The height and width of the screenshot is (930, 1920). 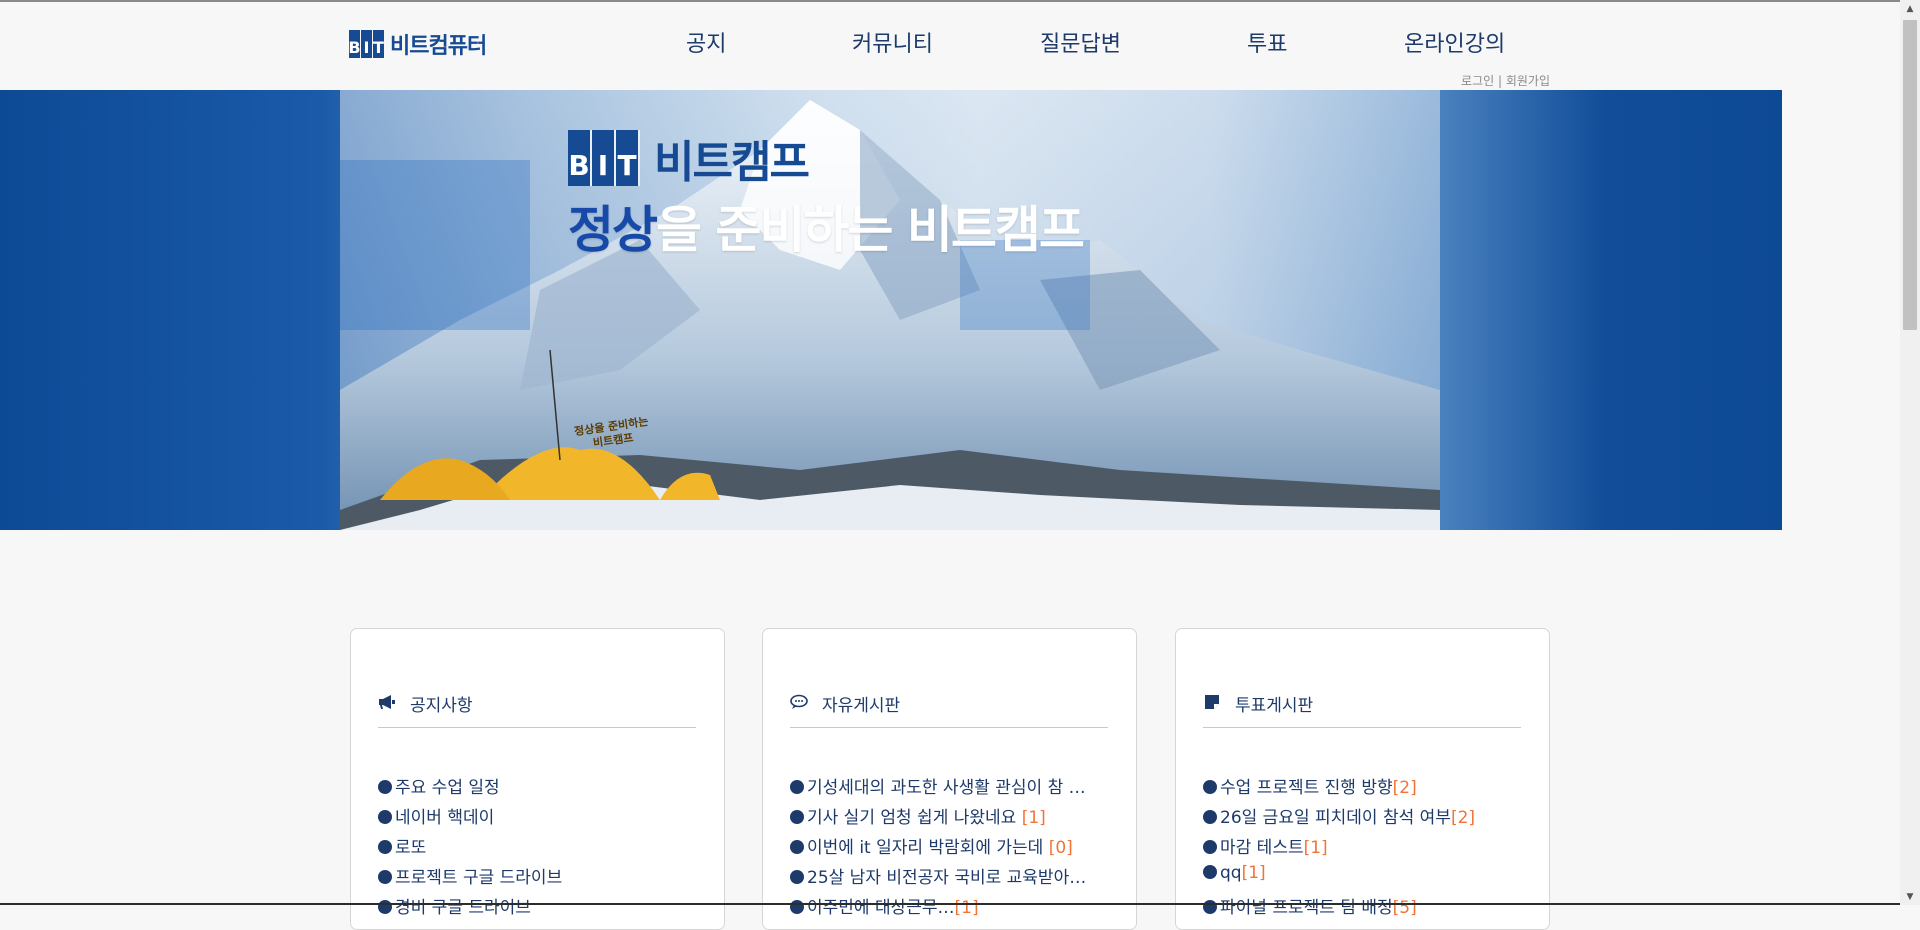 I want to click on card-title: 투표게시판, so click(x=1274, y=703).